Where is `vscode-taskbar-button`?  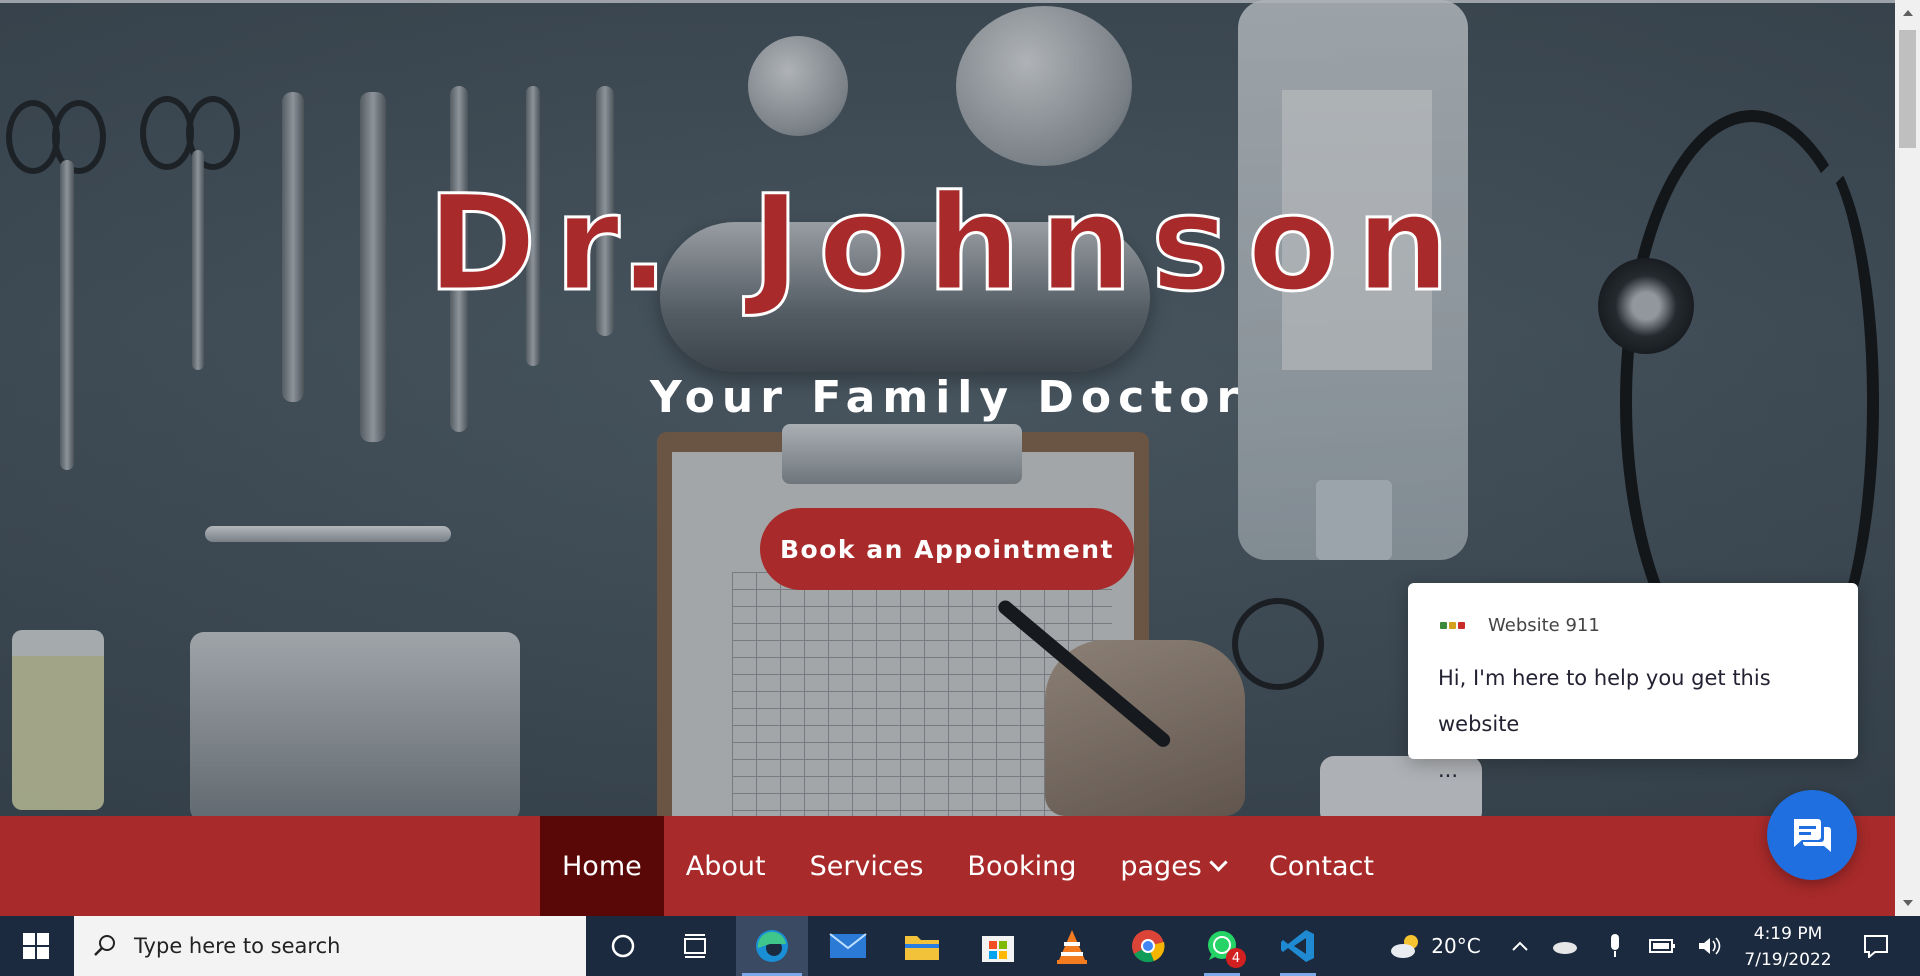
vscode-taskbar-button is located at coordinates (1298, 946).